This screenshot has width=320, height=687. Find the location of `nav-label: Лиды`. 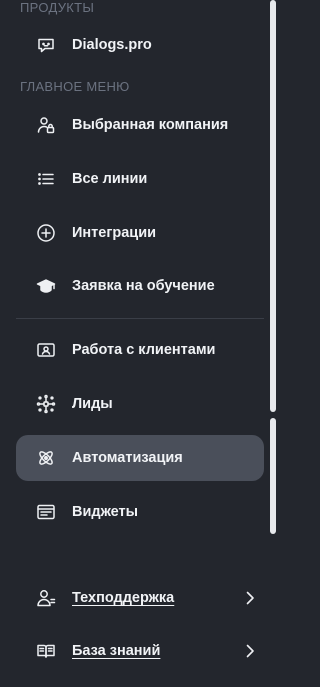

nav-label: Лиды is located at coordinates (92, 404).